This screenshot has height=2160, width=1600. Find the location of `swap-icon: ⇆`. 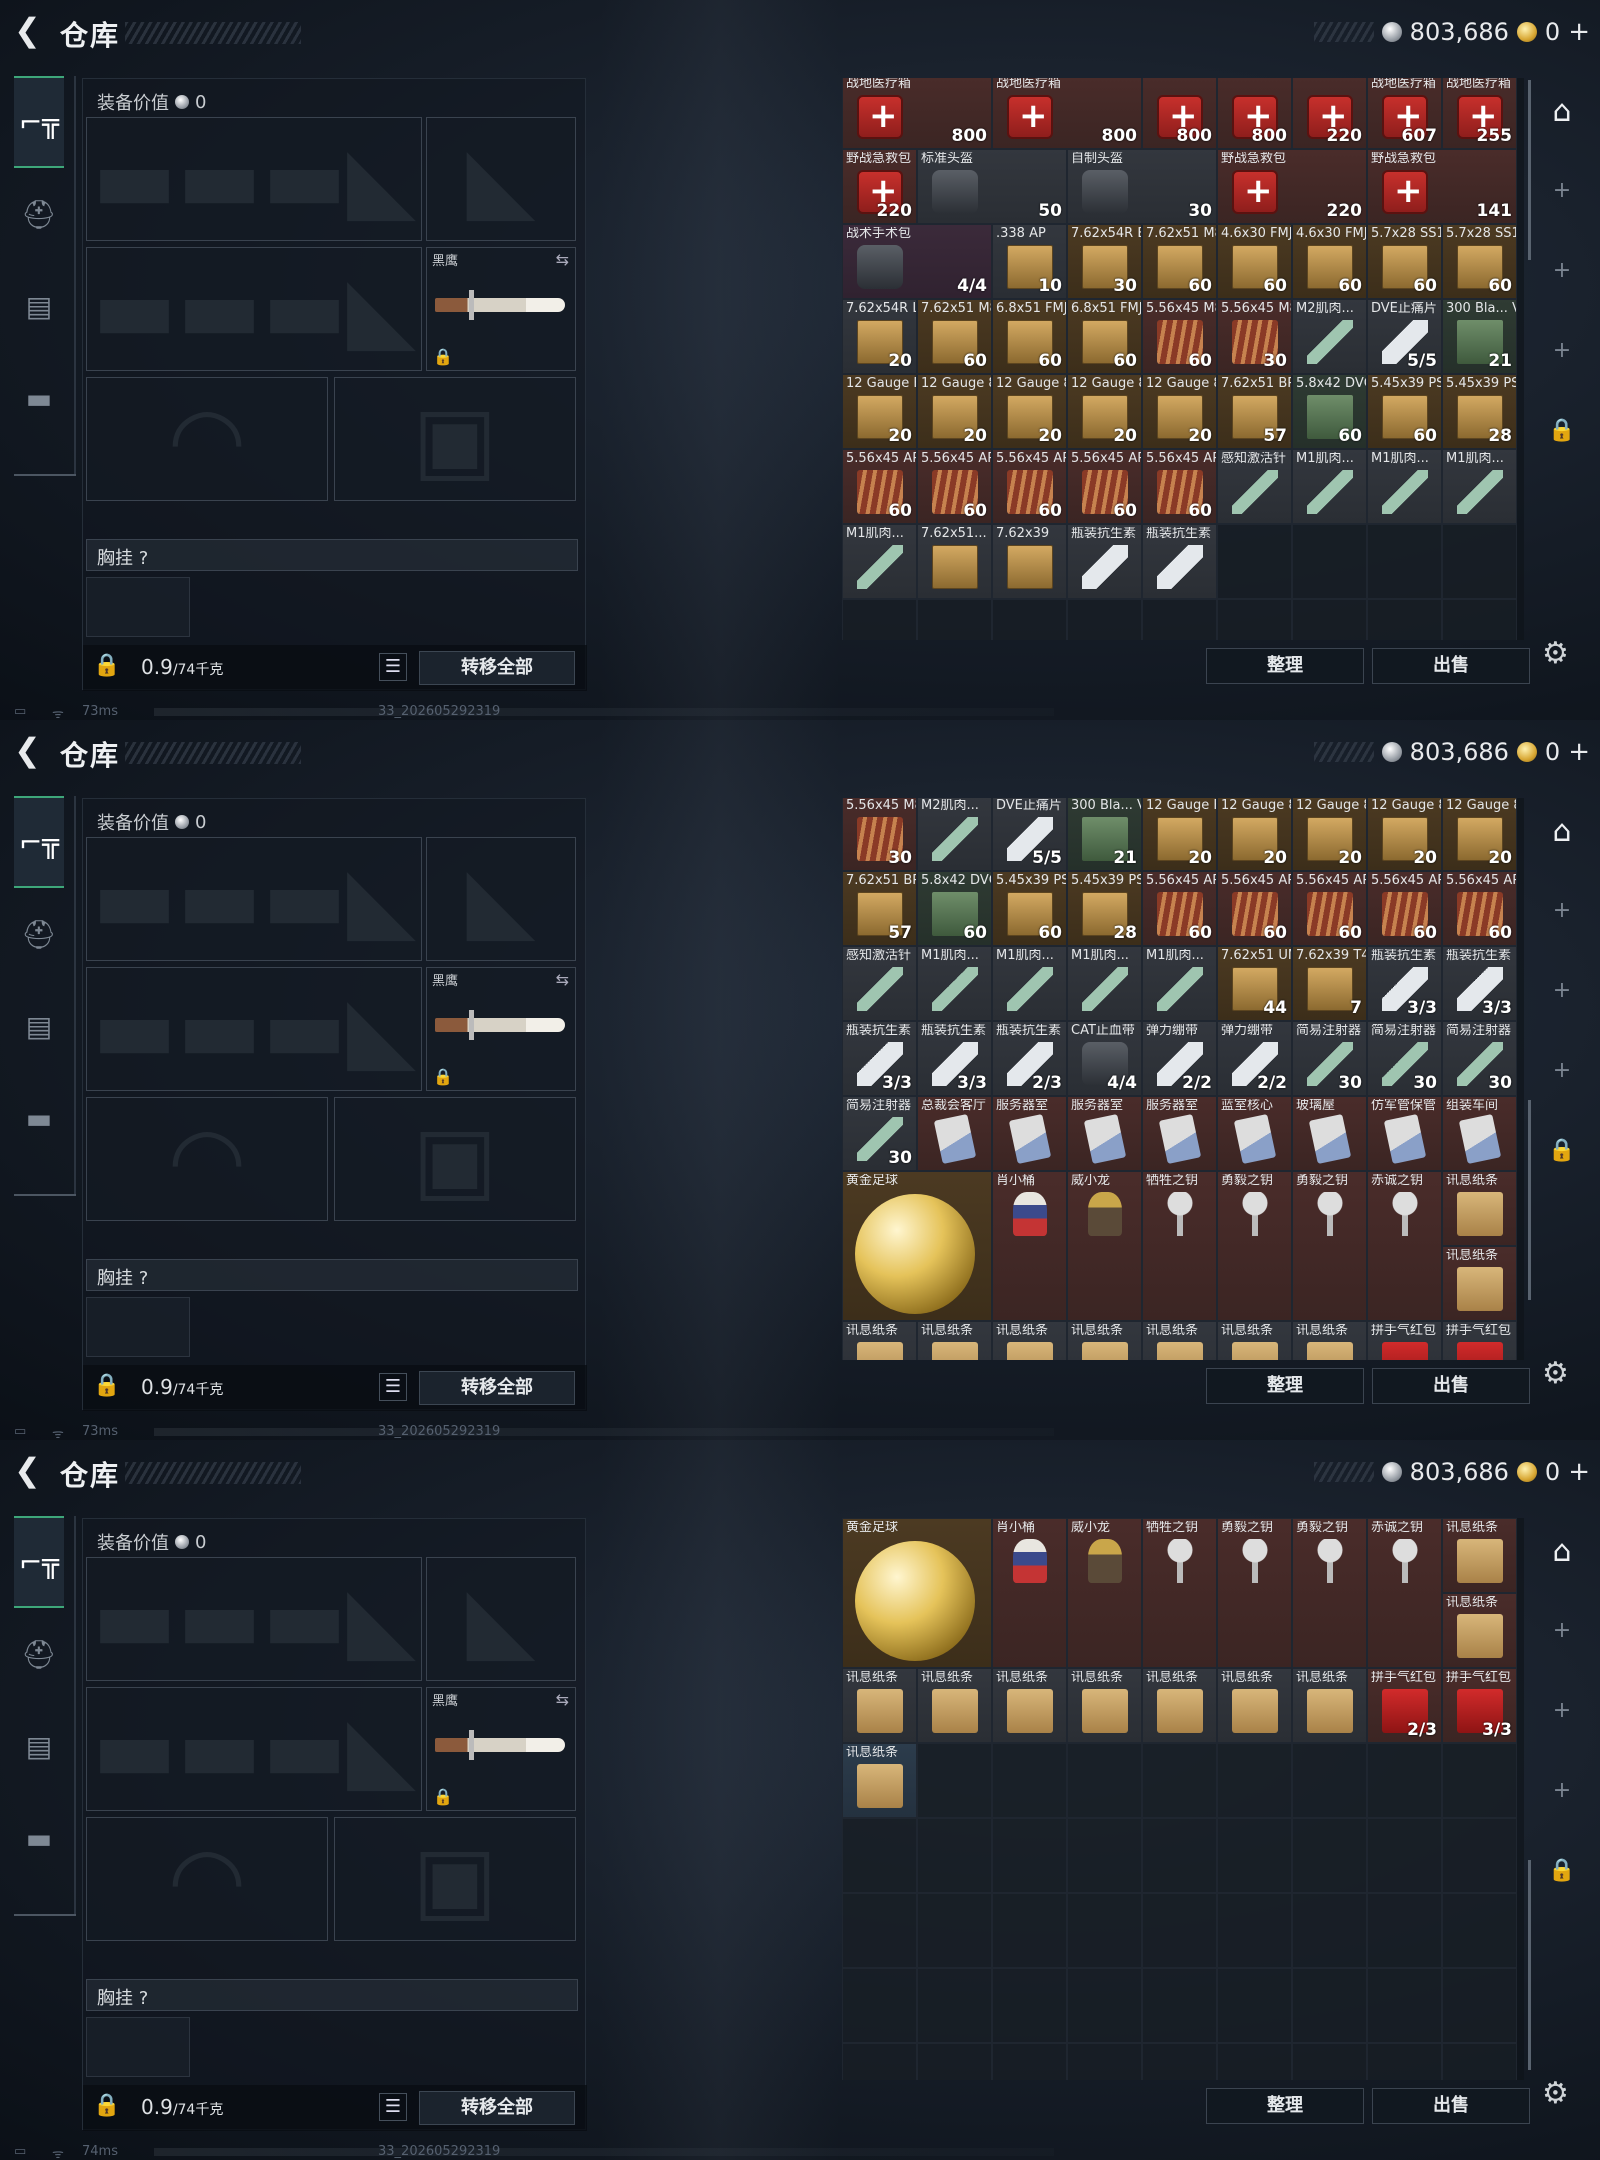

swap-icon: ⇆ is located at coordinates (562, 1699).